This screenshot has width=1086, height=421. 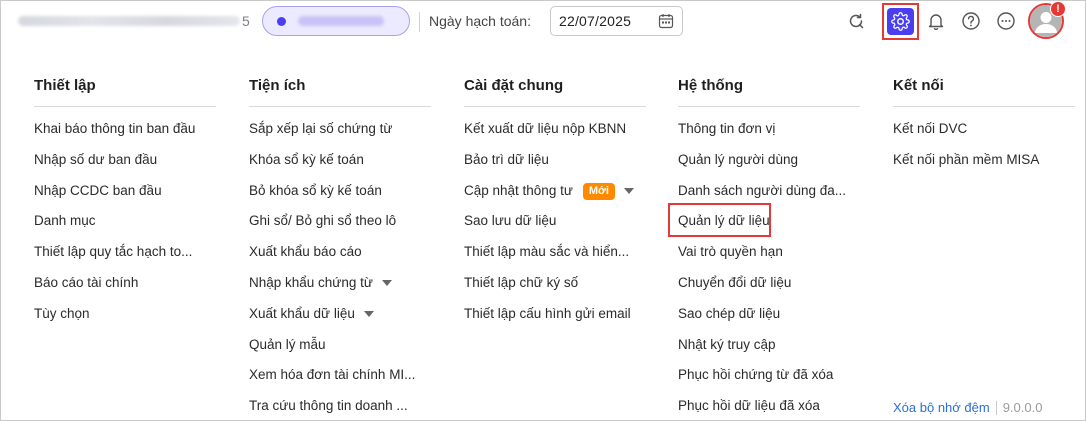 What do you see at coordinates (86, 282) in the screenshot?
I see `menu-item-label: Báo cáo tài chính` at bounding box center [86, 282].